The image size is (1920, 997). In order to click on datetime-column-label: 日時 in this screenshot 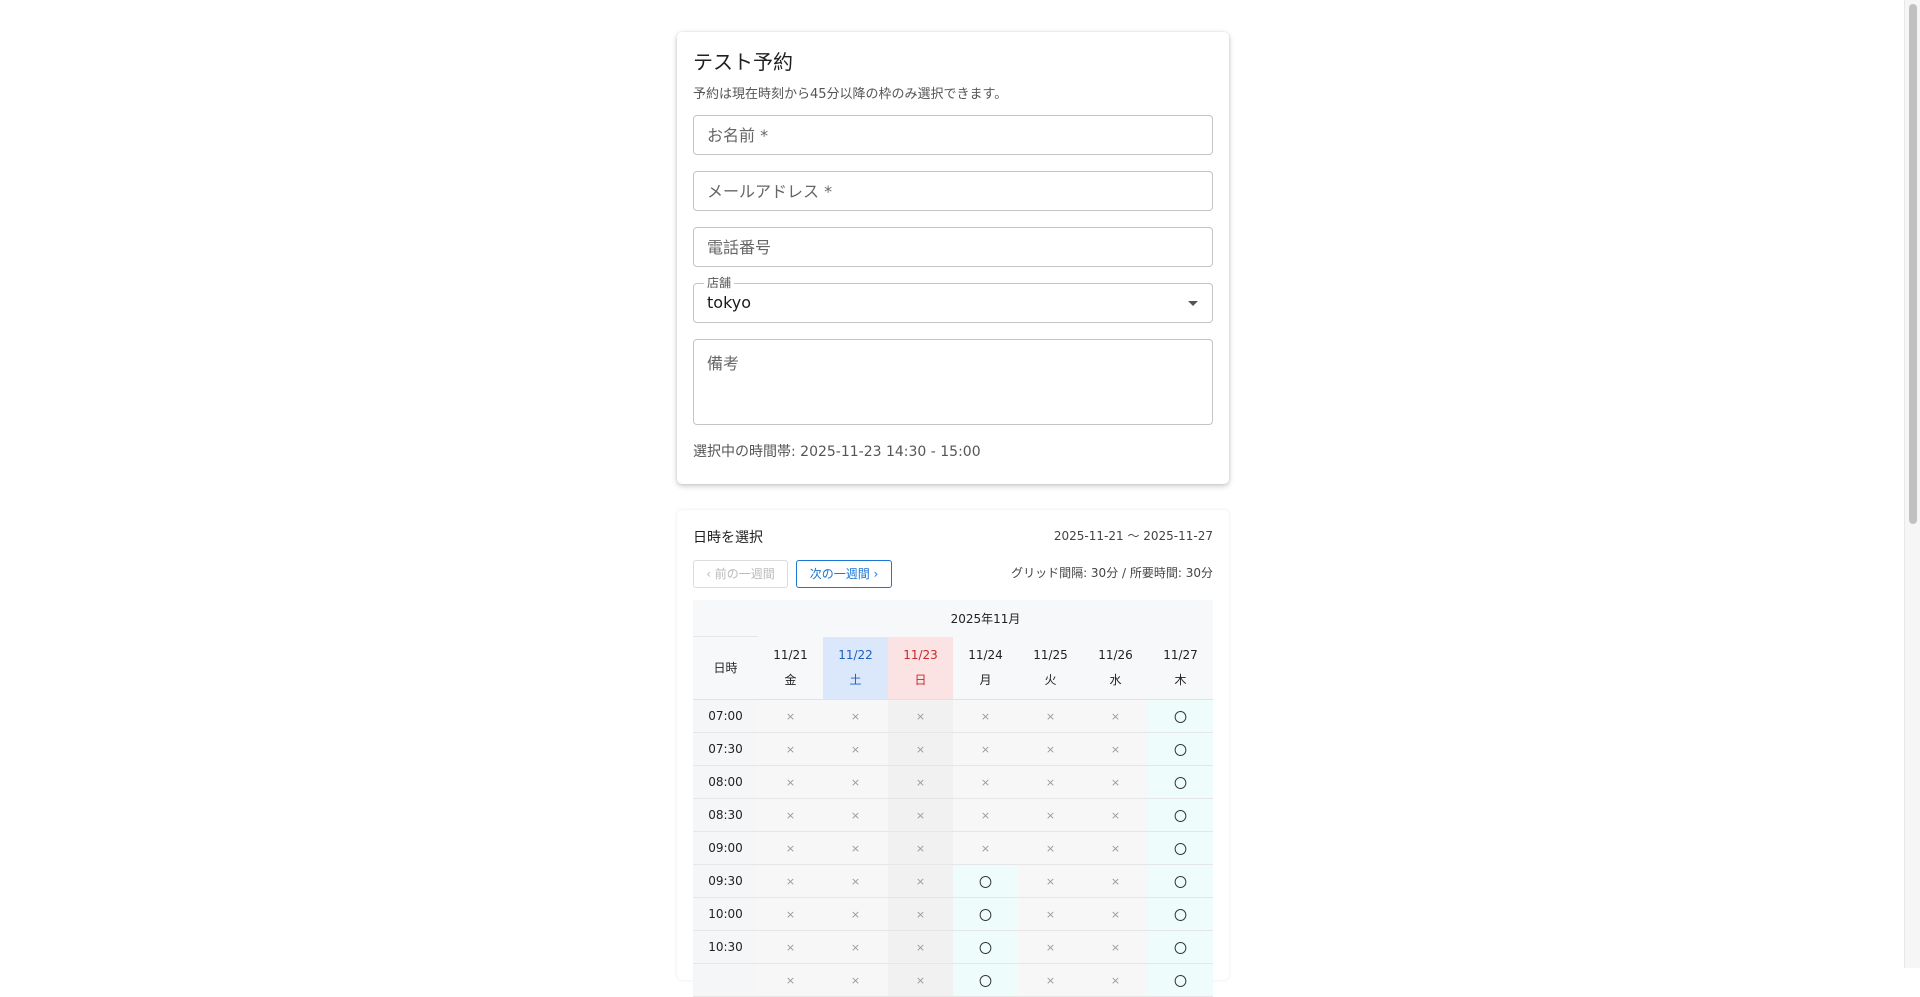, I will do `click(725, 668)`.